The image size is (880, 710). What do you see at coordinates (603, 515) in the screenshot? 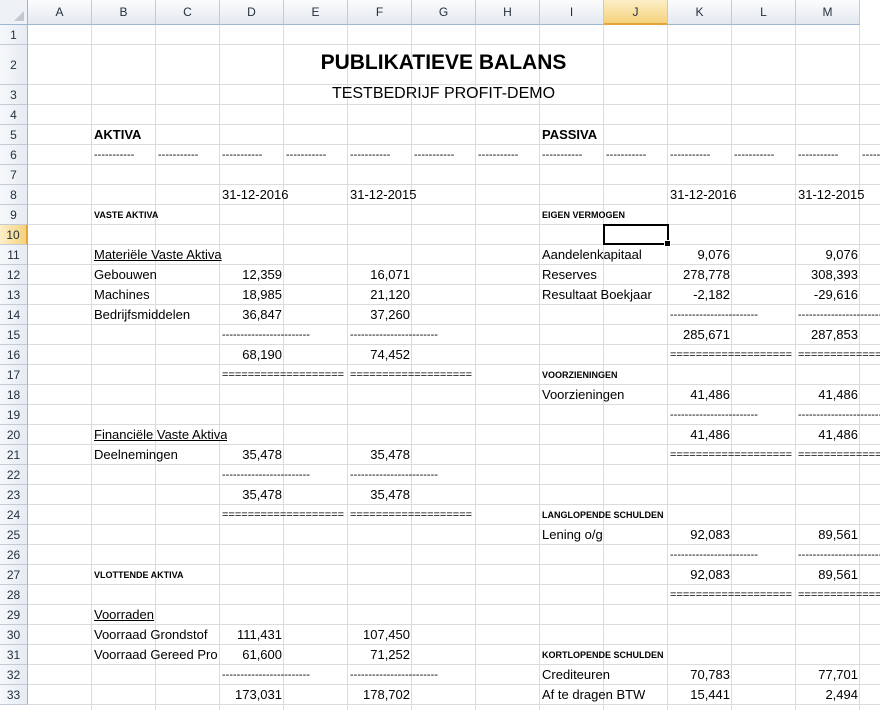
I see `langlopende-schulden-heading: LANGLOPENDE SCHULDEN` at bounding box center [603, 515].